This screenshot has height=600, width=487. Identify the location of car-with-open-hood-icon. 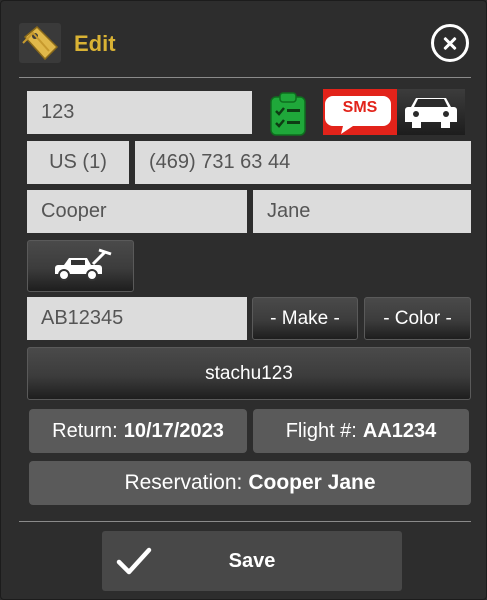
(82, 264).